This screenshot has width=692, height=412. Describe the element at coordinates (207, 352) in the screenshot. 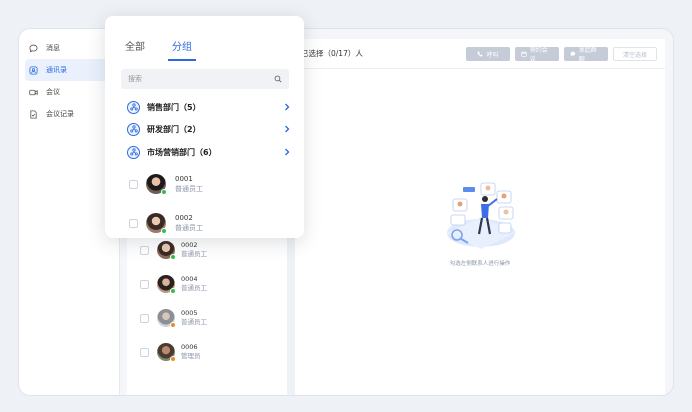

I see `list-item: 0006 管理员` at that location.